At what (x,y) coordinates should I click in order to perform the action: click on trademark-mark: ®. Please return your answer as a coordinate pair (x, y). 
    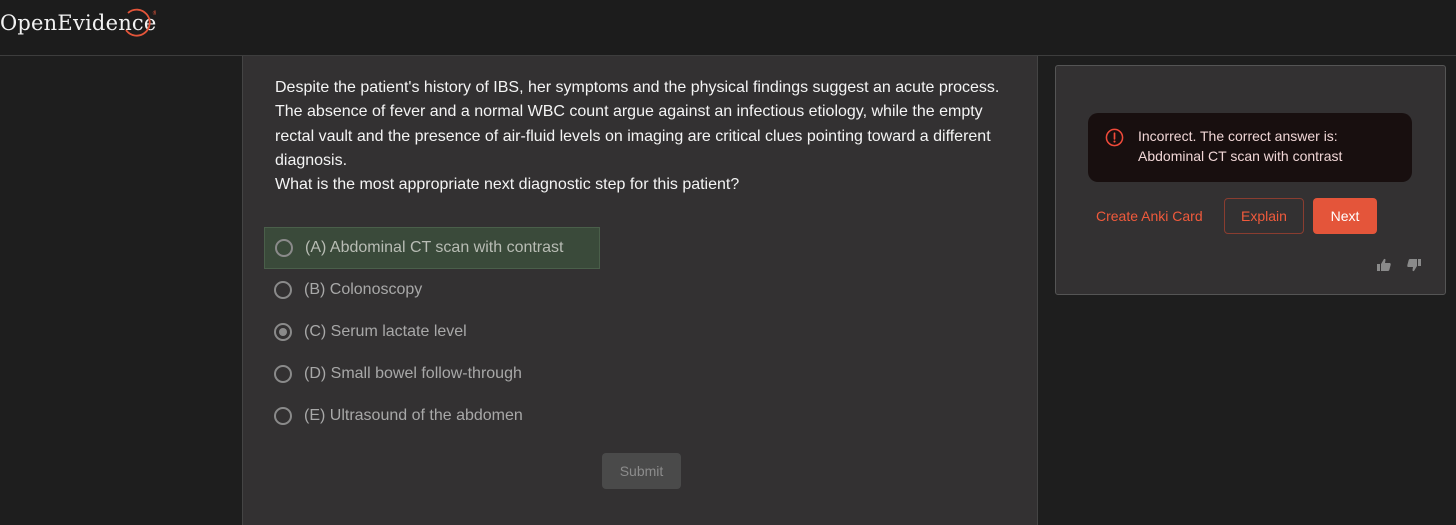
    Looking at the image, I should click on (154, 13).